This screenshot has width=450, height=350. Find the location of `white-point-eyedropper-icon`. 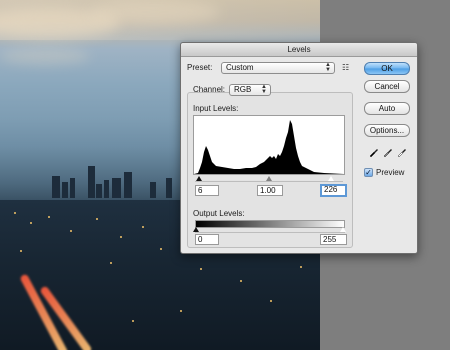

white-point-eyedropper-icon is located at coordinates (402, 153).